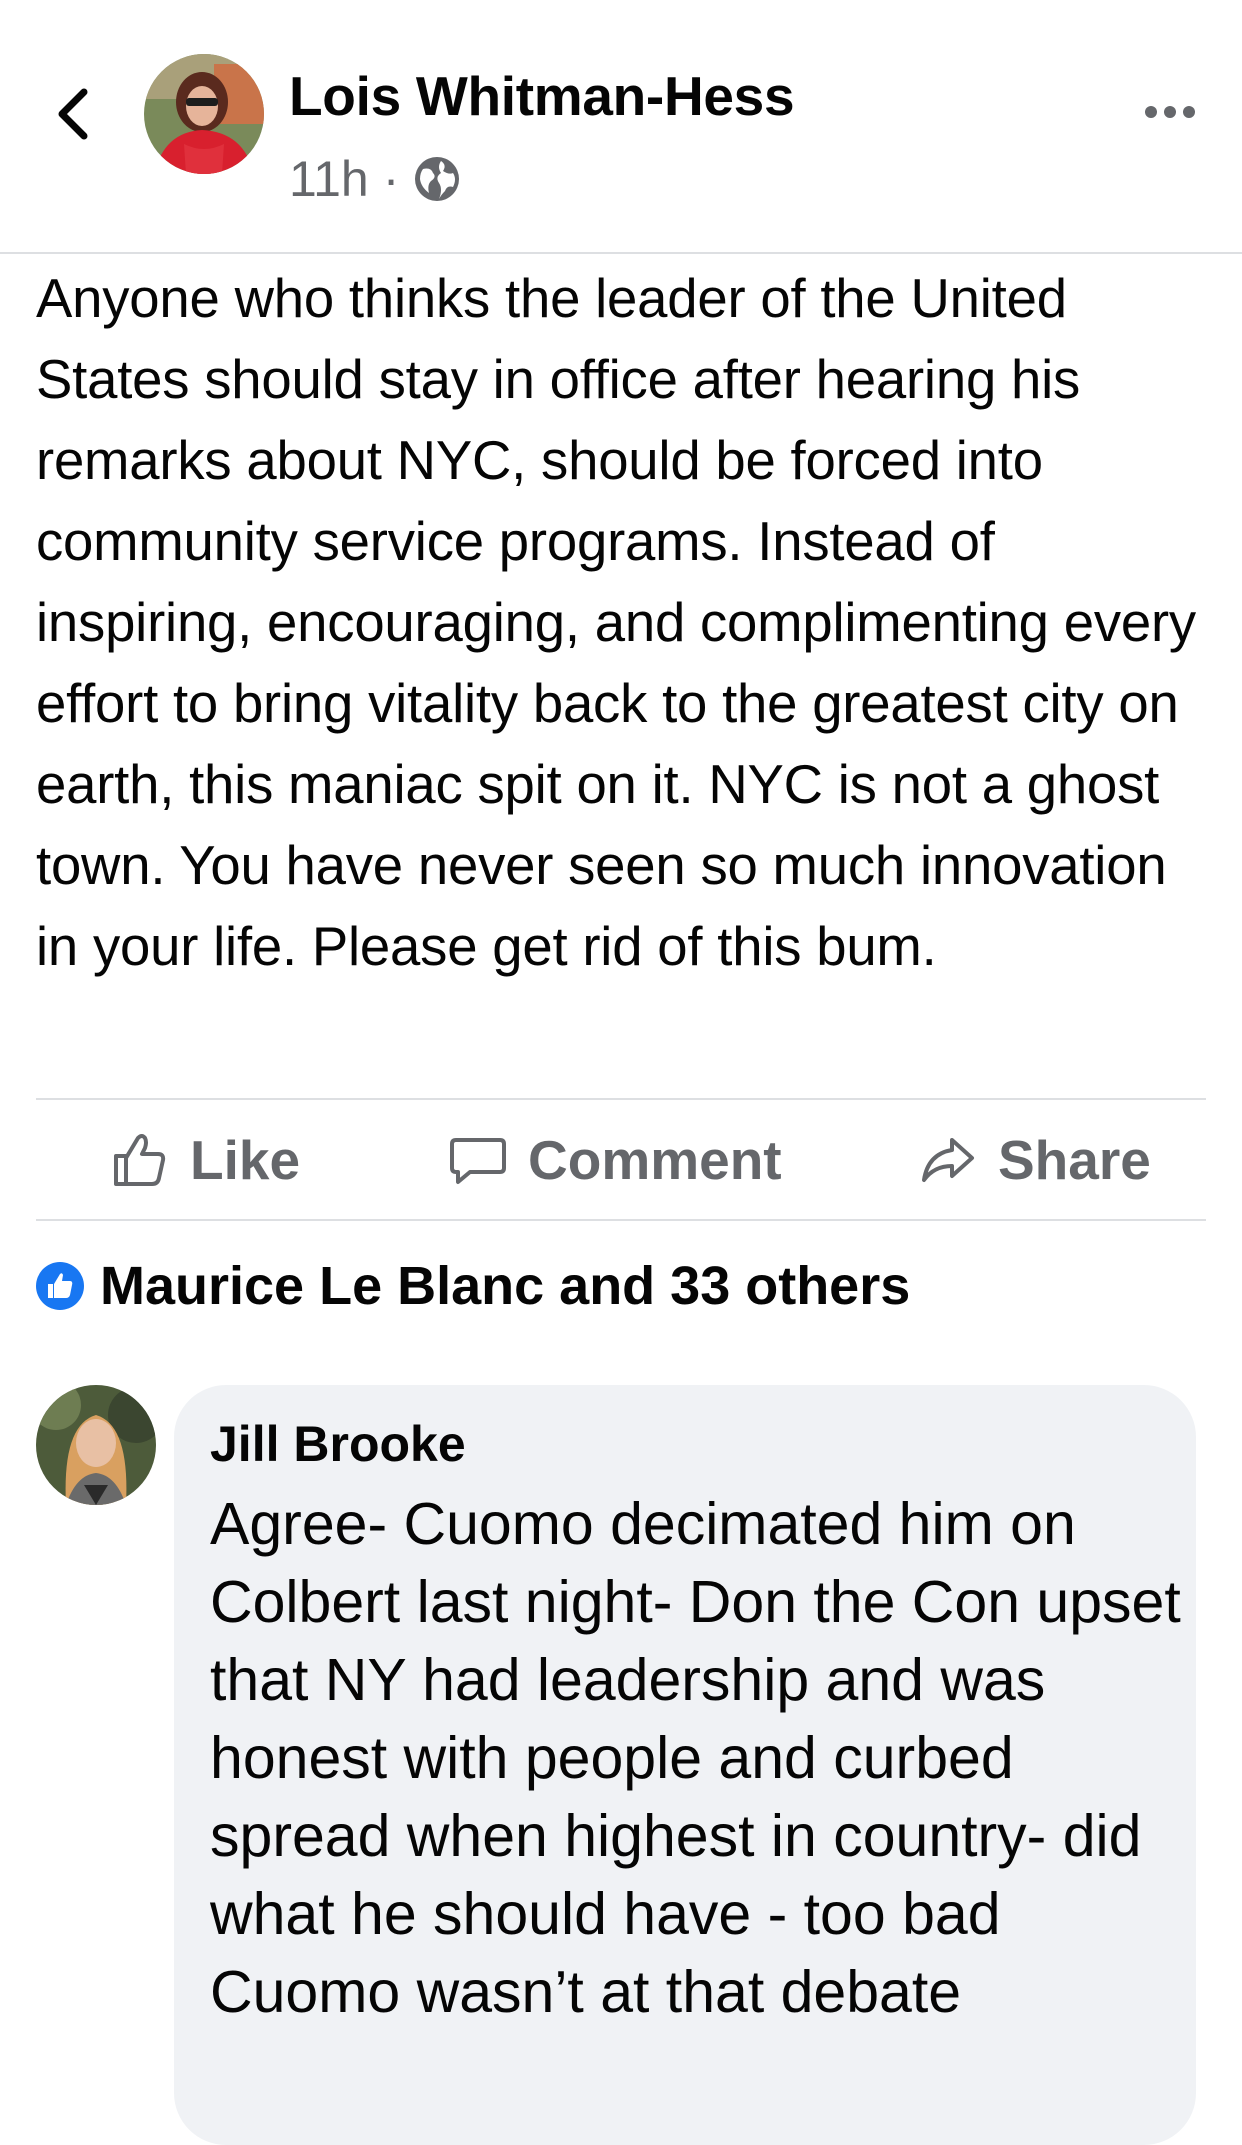 The width and height of the screenshot is (1242, 2145). What do you see at coordinates (437, 179) in the screenshot?
I see `globe-icon` at bounding box center [437, 179].